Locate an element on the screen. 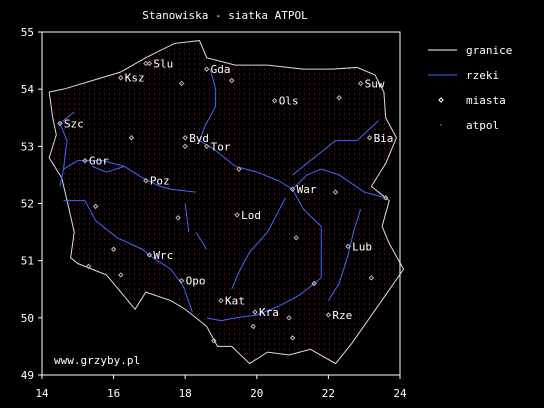 This screenshot has height=408, width=544. city-label: Lub is located at coordinates (362, 246).